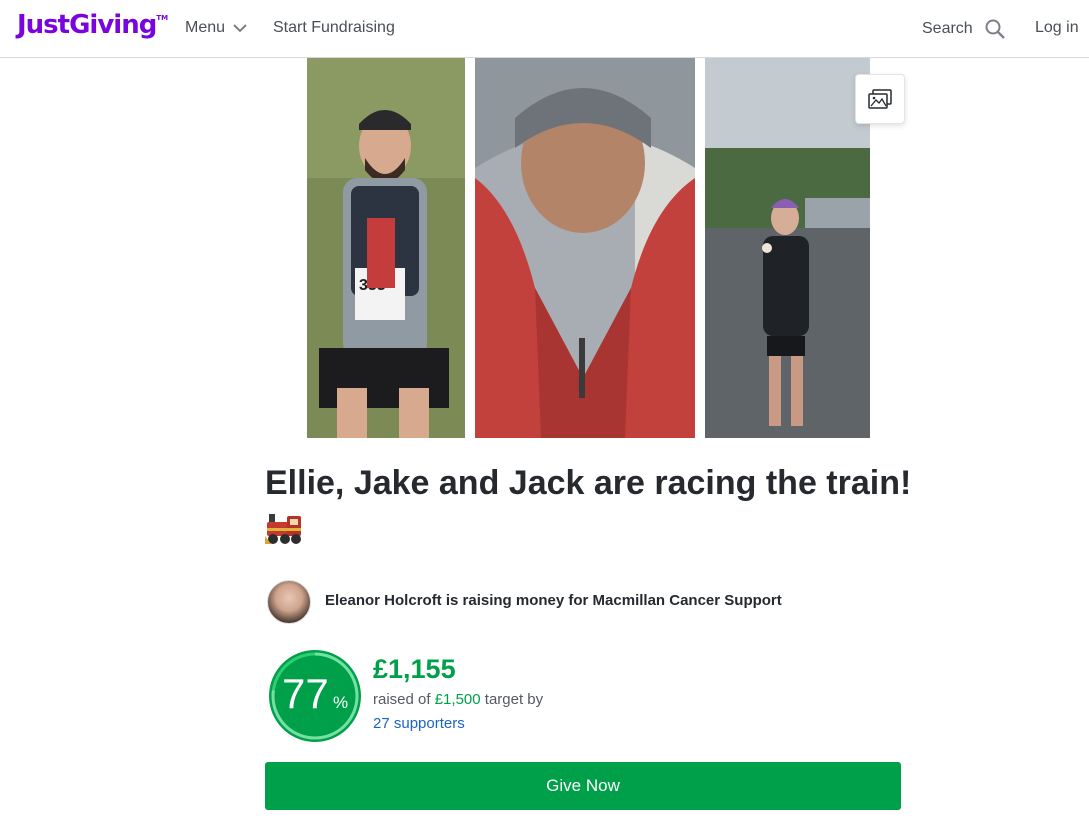 The image size is (1089, 821). What do you see at coordinates (205, 27) in the screenshot?
I see `menu-label: Menu` at bounding box center [205, 27].